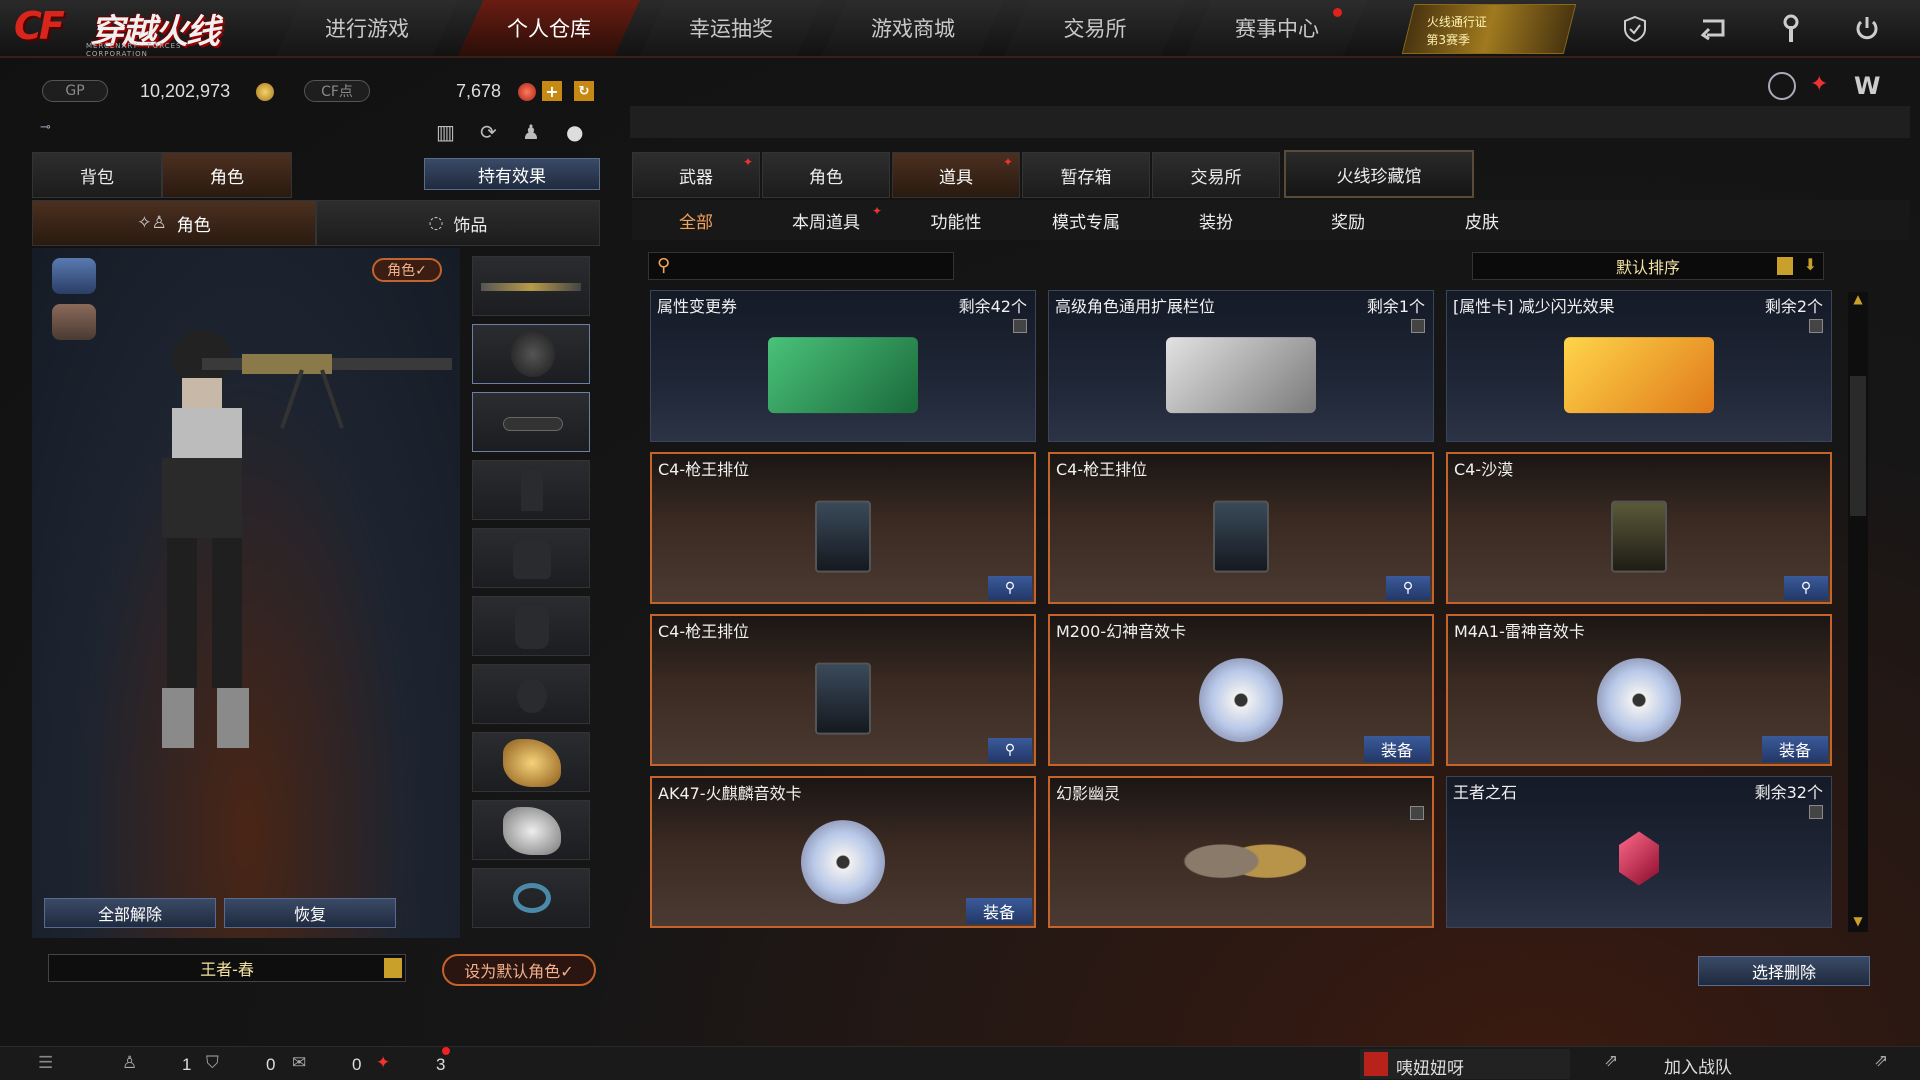 Image resolution: width=1920 pixels, height=1080 pixels. I want to click on silver-horse-icon, so click(532, 831).